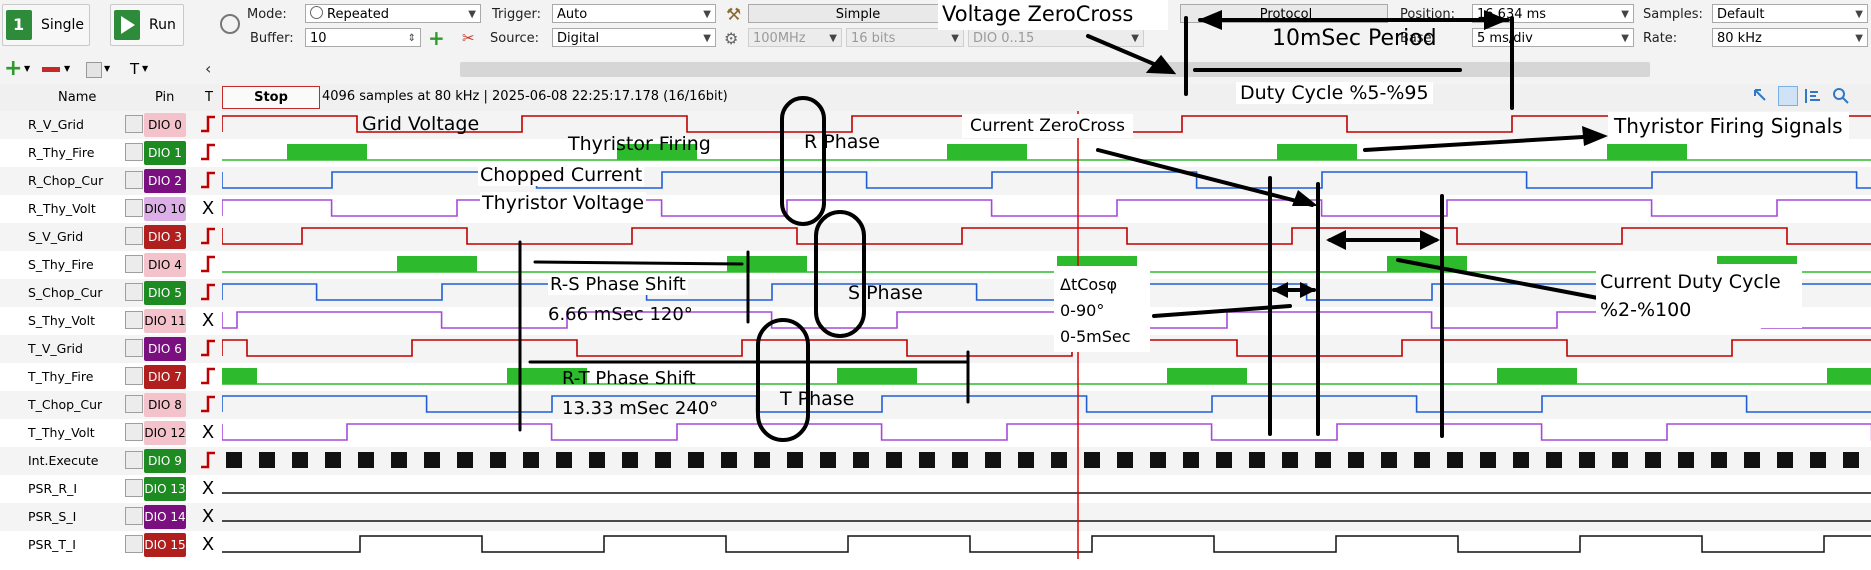  I want to click on r-phase-note: R Phase, so click(842, 142).